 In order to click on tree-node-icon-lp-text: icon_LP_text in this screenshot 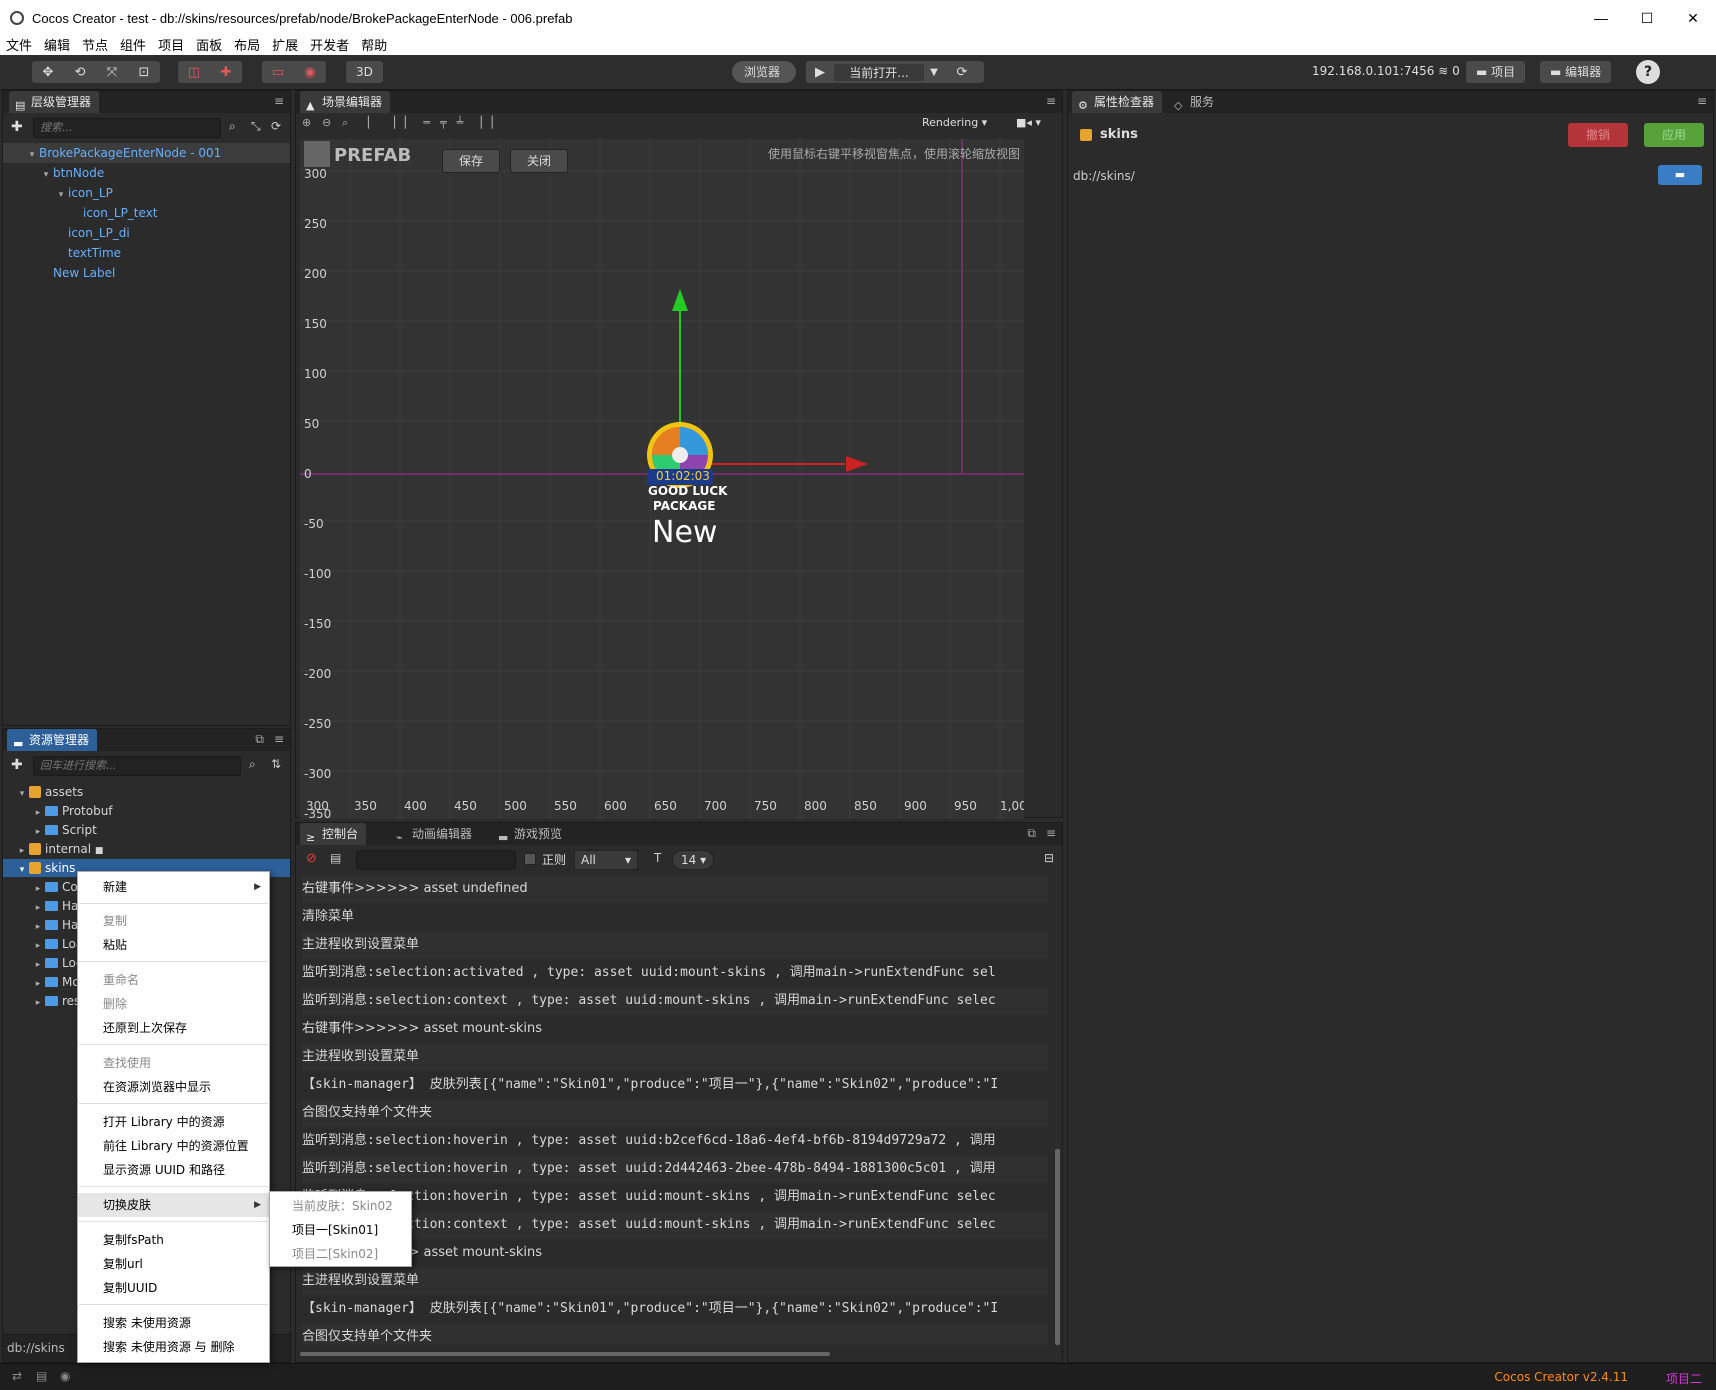, I will do `click(80, 213)`.